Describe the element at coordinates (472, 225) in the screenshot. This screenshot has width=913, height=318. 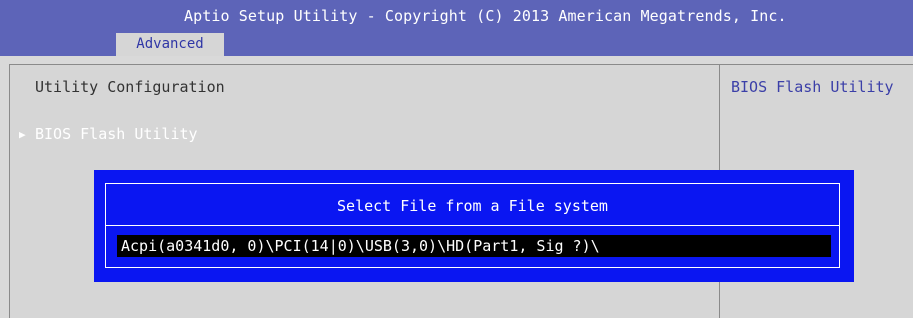
I see `dialog-title-divider` at that location.